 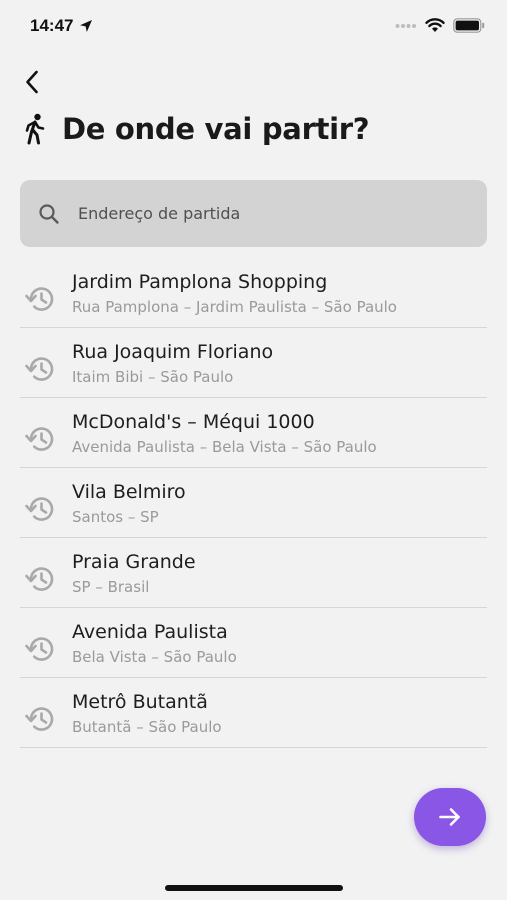 I want to click on list-item-title: McDonald's – Méqui 1000, so click(x=193, y=422).